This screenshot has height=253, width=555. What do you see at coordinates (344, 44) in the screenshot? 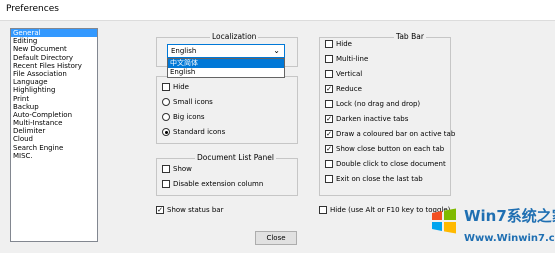
I see `tabbar-option-label: Hide` at bounding box center [344, 44].